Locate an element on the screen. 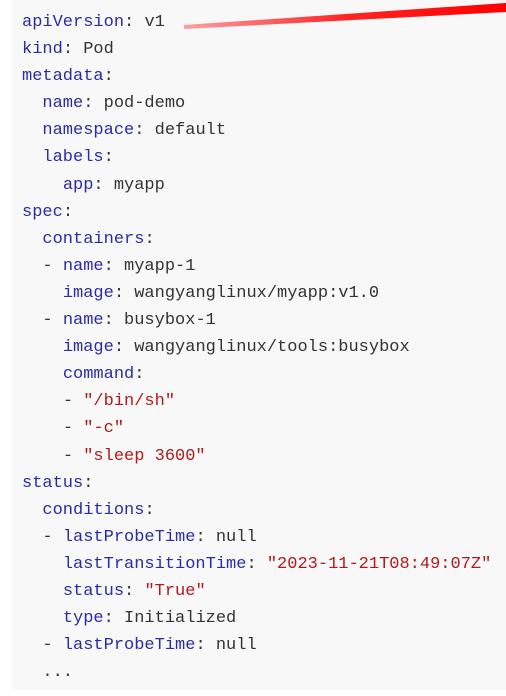 This screenshot has width=506, height=696. code-line: type: Initialized is located at coordinates (256, 618).